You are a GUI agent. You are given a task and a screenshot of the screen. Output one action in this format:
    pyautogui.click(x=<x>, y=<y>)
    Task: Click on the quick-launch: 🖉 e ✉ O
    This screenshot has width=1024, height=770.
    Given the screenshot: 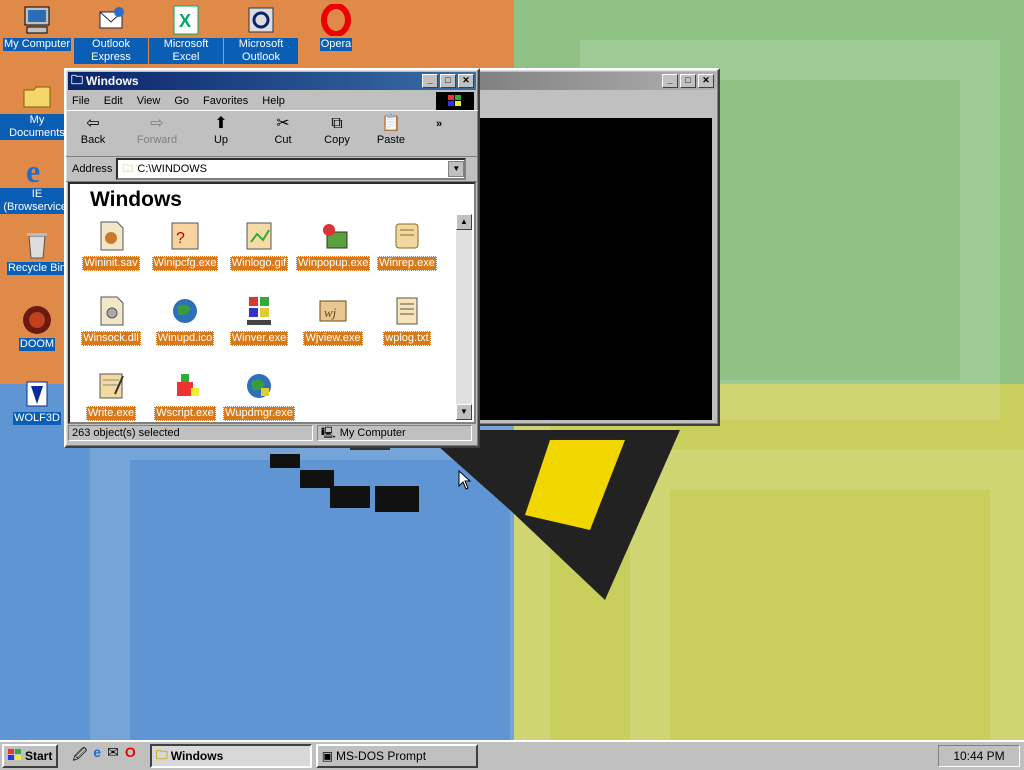 What is the action you would take?
    pyautogui.click(x=103, y=756)
    